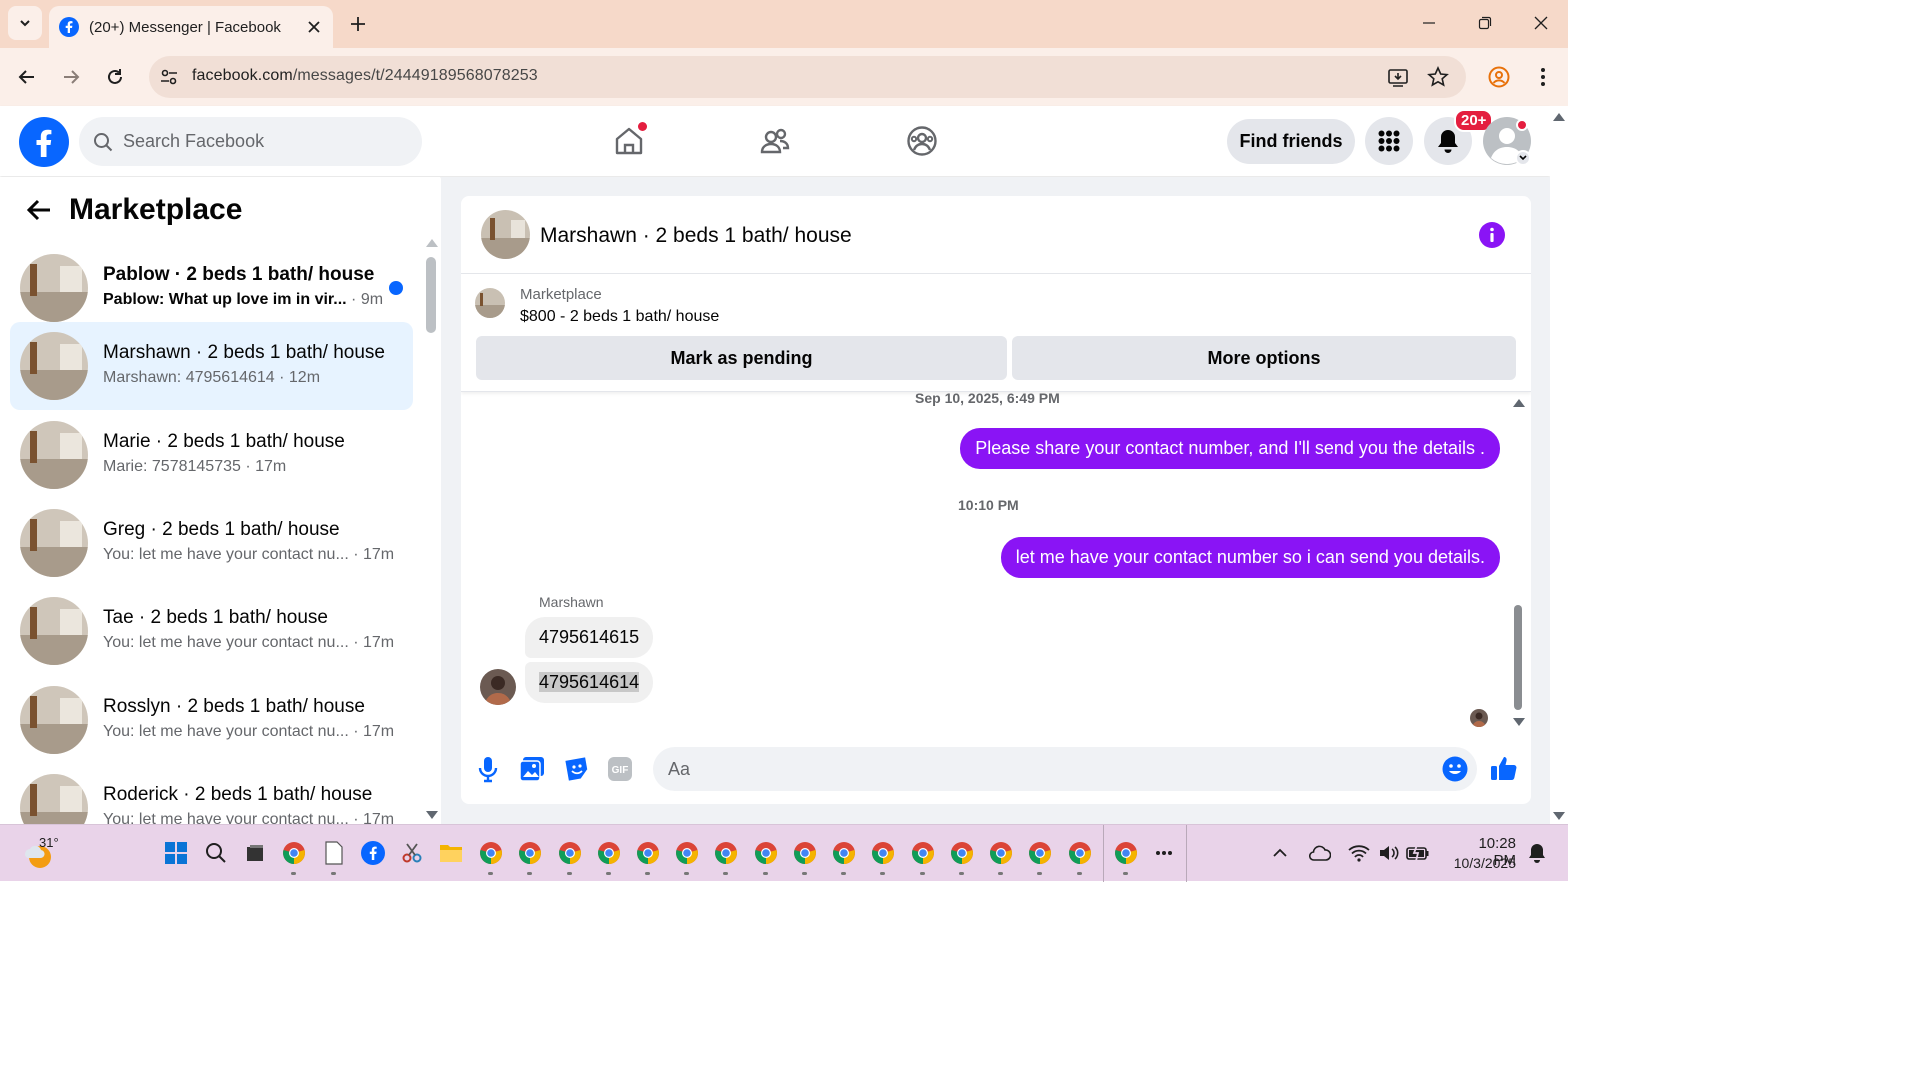 The image size is (1918, 1078). Describe the element at coordinates (775, 141) in the screenshot. I see `nav-friends` at that location.